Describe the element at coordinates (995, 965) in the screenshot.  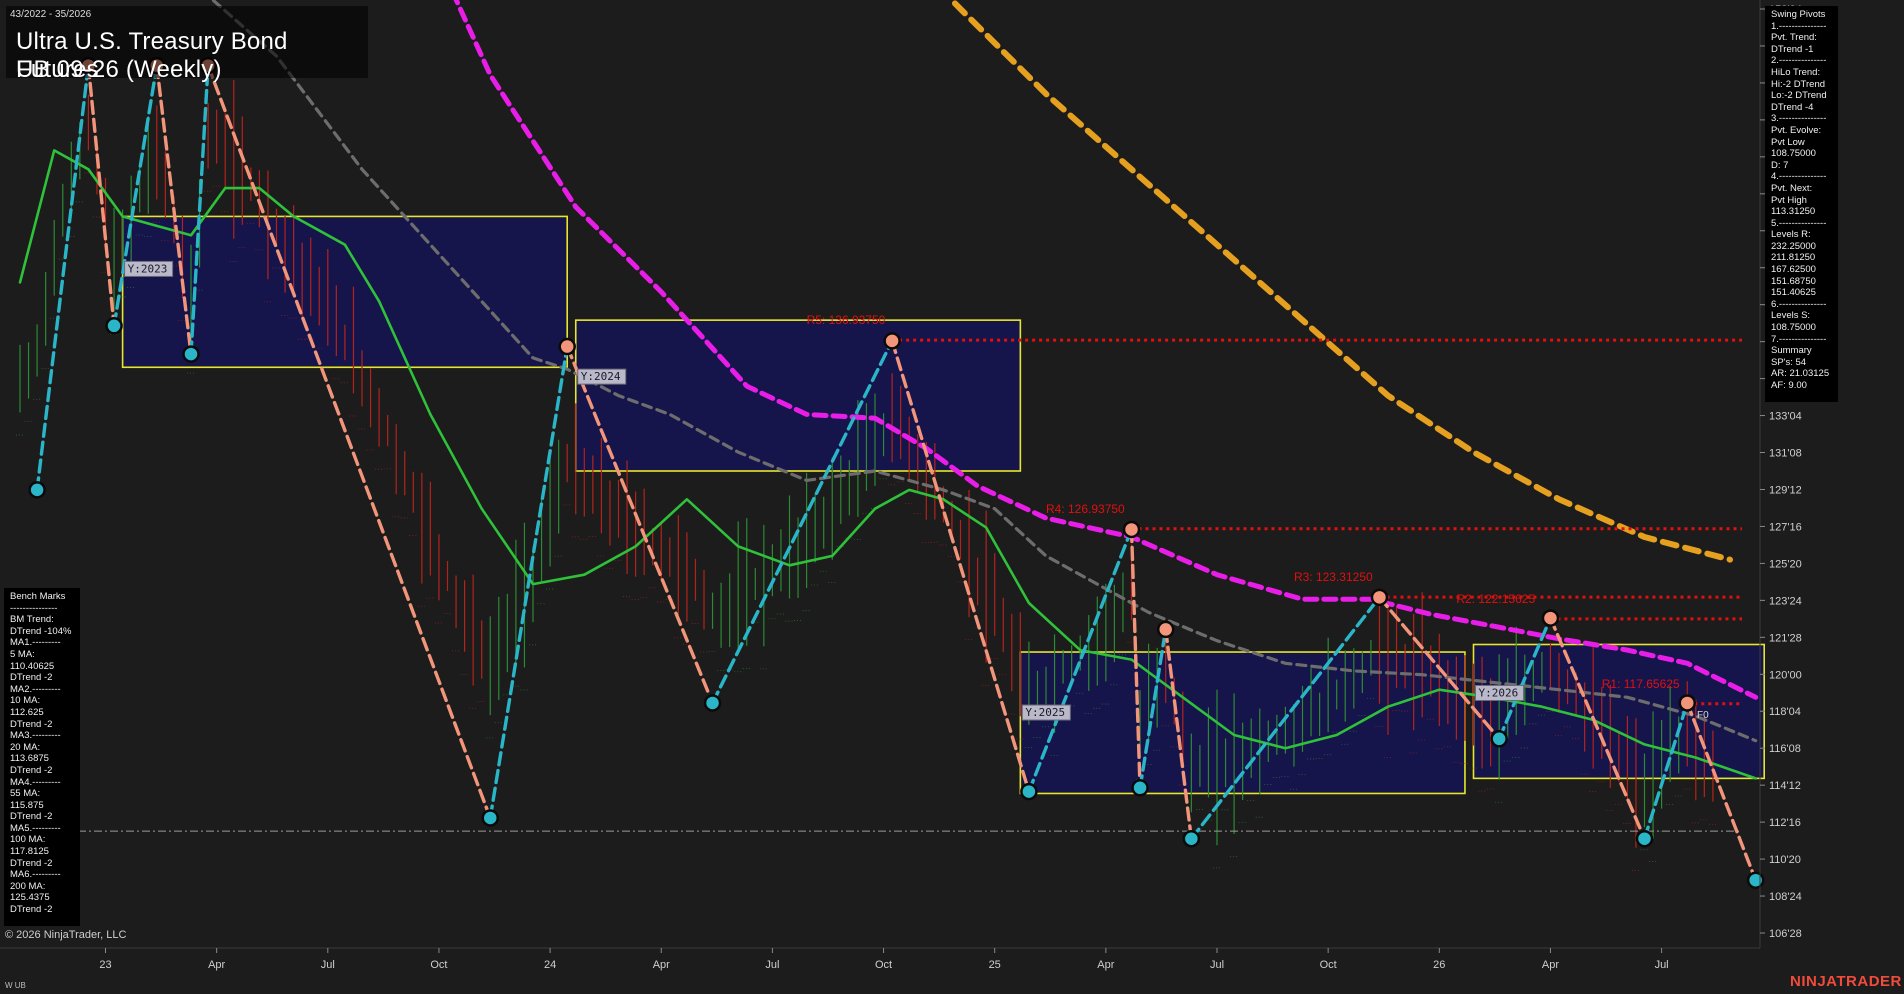
I see `time-tick-label: 25` at that location.